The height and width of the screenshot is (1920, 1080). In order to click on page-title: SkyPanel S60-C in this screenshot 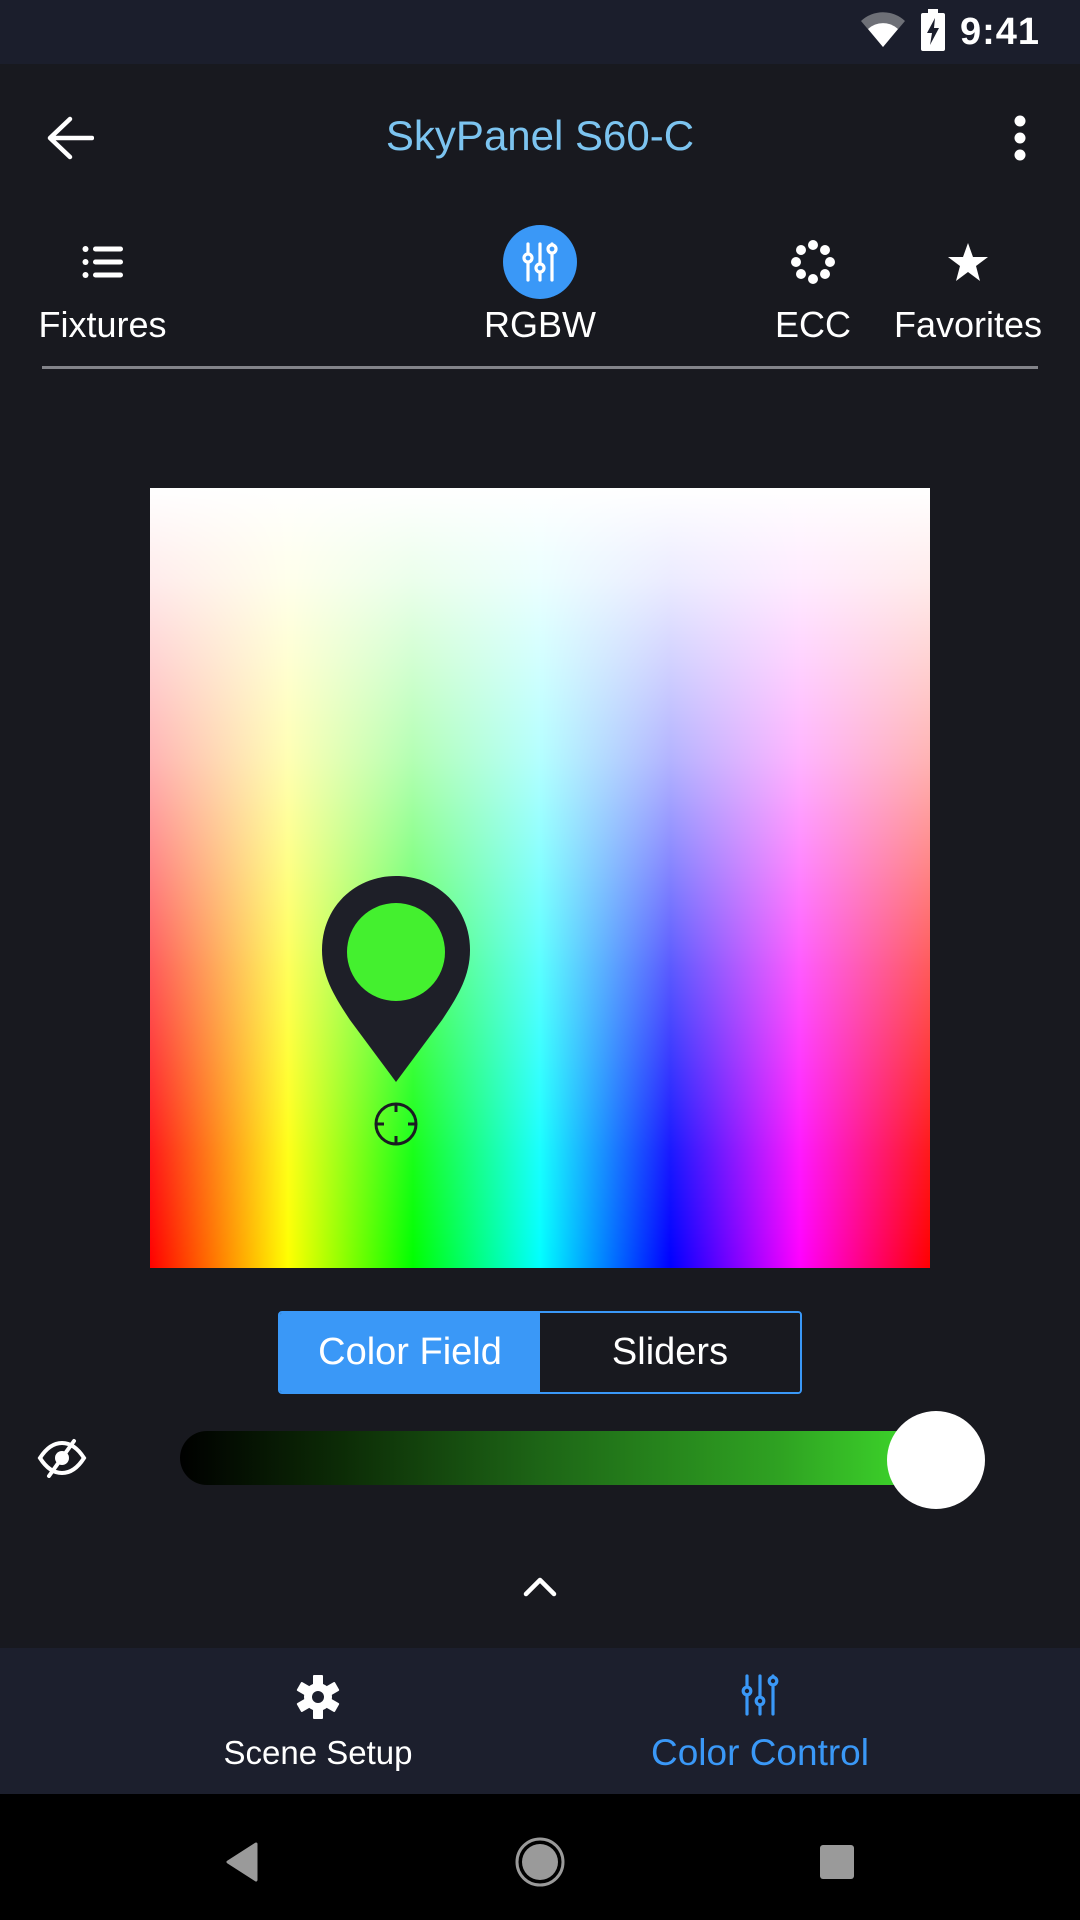, I will do `click(540, 136)`.